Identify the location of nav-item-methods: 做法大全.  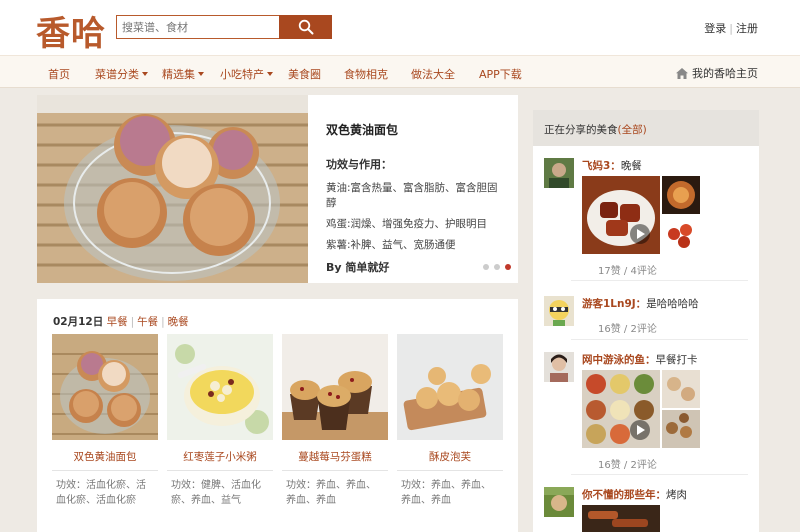
(433, 74).